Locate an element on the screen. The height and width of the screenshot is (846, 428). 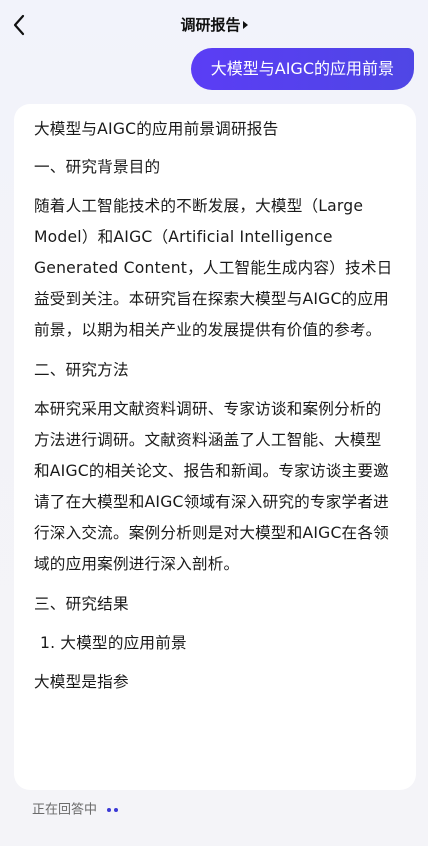
answering-status: 正在回答中 is located at coordinates (76, 810).